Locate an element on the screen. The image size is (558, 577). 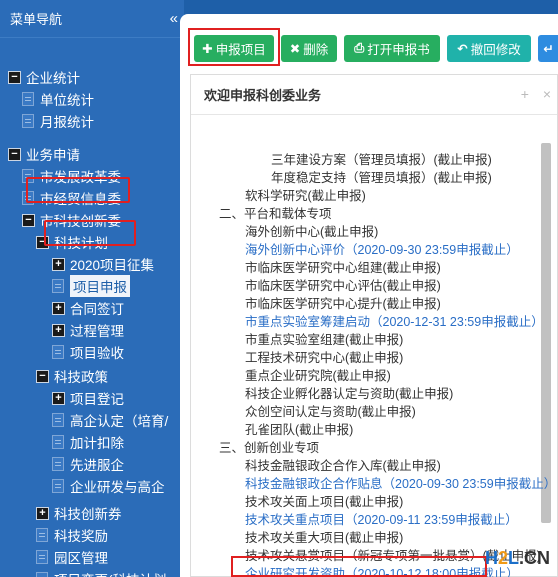
business-link: 技术攻关重点项目（2020-09-11 23:59申报截止） is located at coordinates (381, 520).